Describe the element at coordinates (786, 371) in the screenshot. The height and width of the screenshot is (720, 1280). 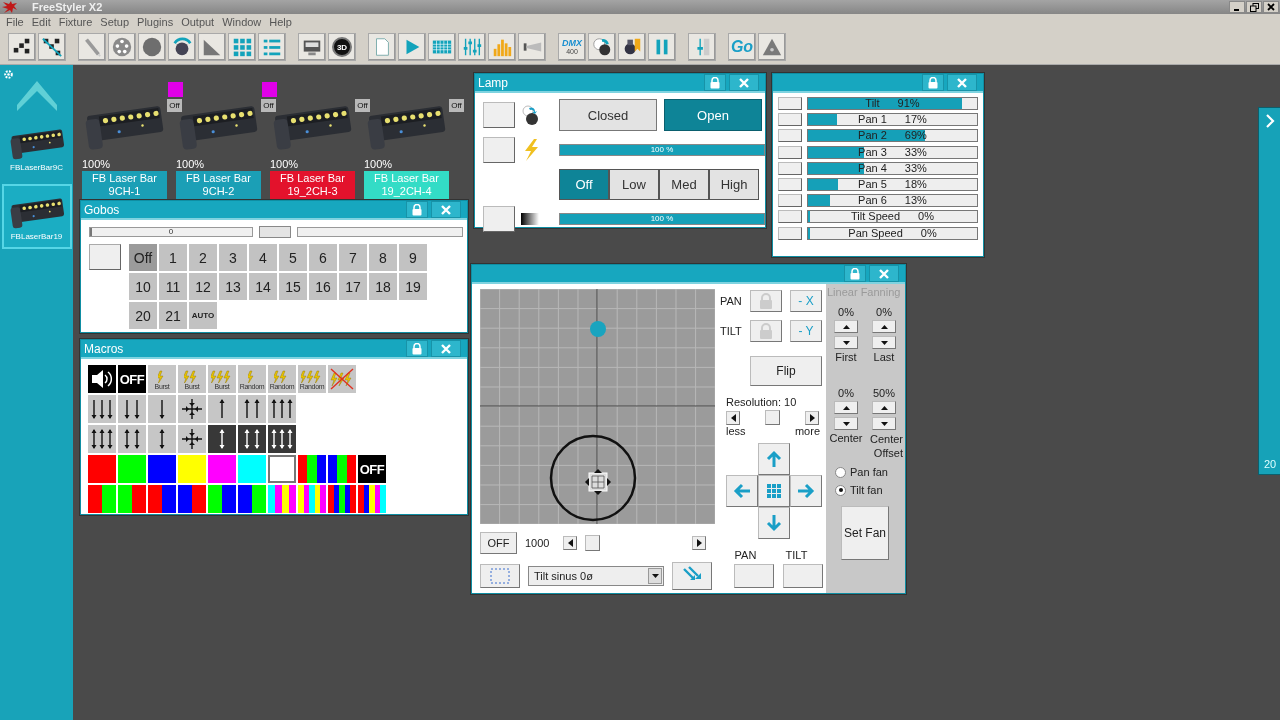
I see `flip-button: Flip` at that location.